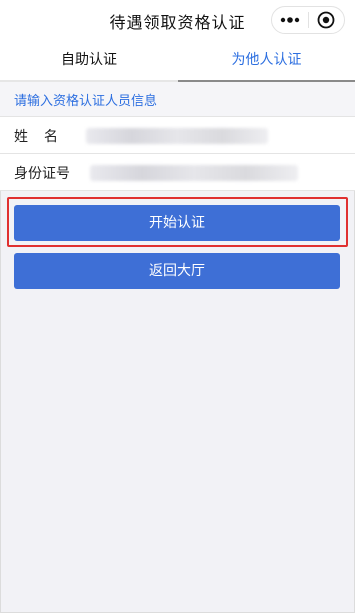 This screenshot has width=355, height=613. I want to click on tab-certify-for-others: 为他人认证, so click(266, 60).